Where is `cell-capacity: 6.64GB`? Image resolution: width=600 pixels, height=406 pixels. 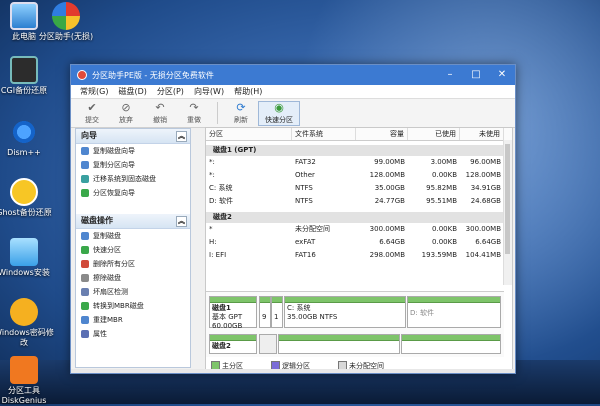
cell-capacity: 6.64GB is located at coordinates (392, 242).